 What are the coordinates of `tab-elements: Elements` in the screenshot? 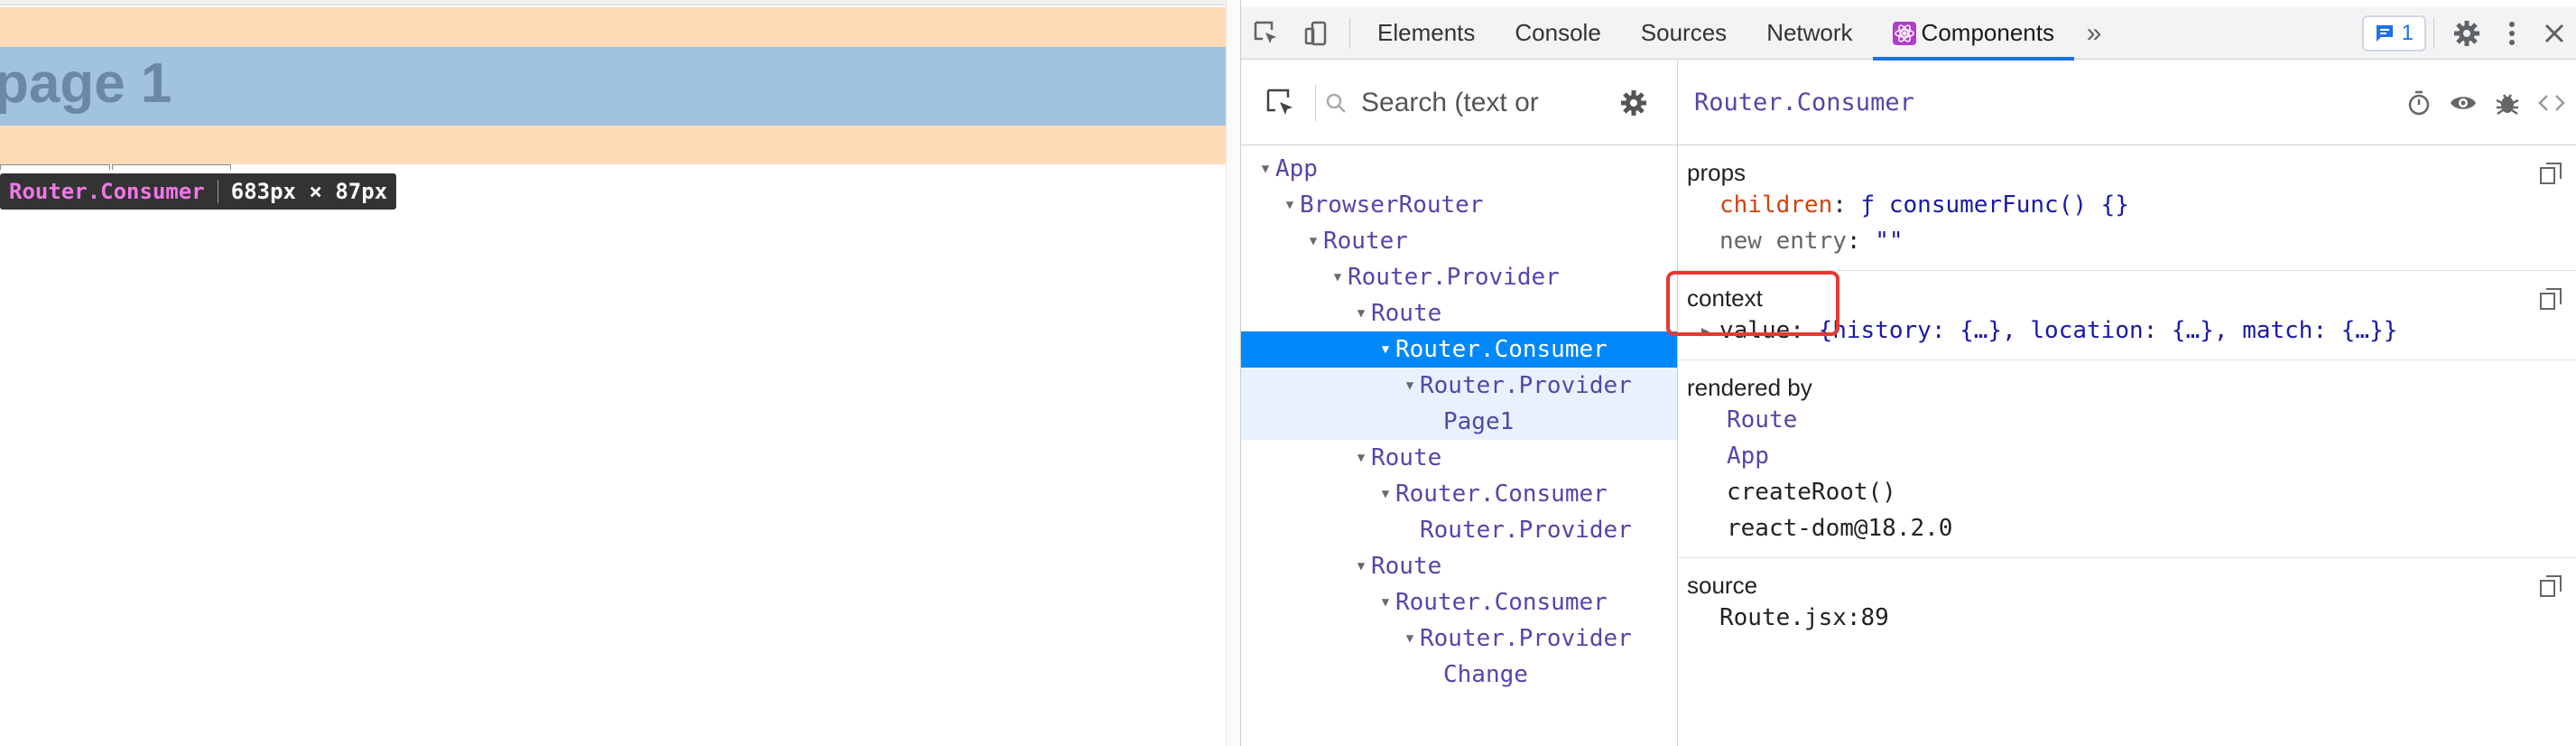 It's located at (1426, 33).